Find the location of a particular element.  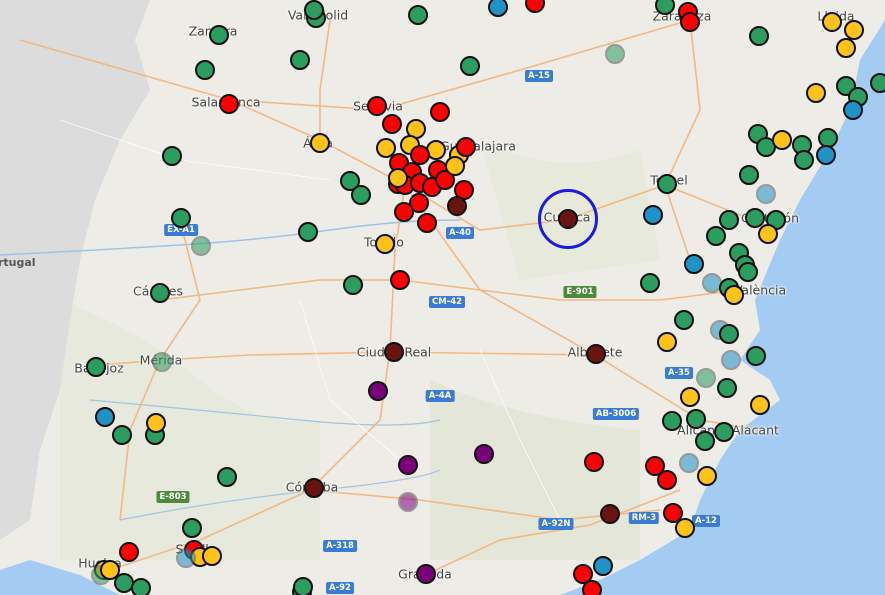

road-shield-cm42: CM-42 is located at coordinates (447, 302).